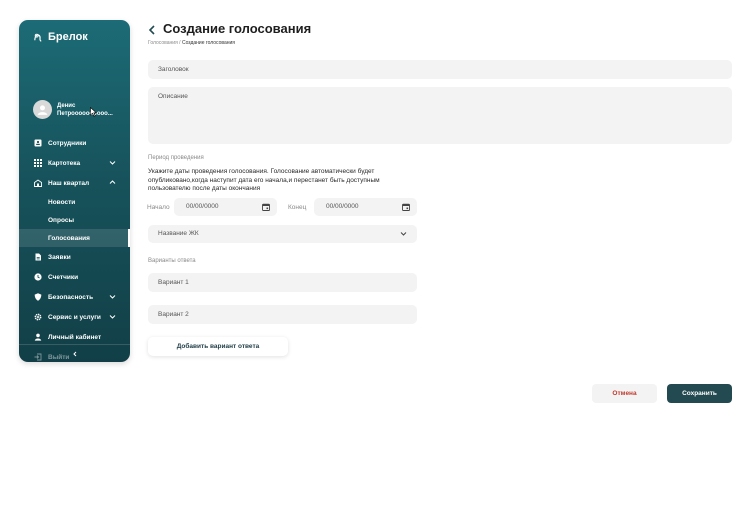  I want to click on mouse-cursor-icon, so click(93, 112).